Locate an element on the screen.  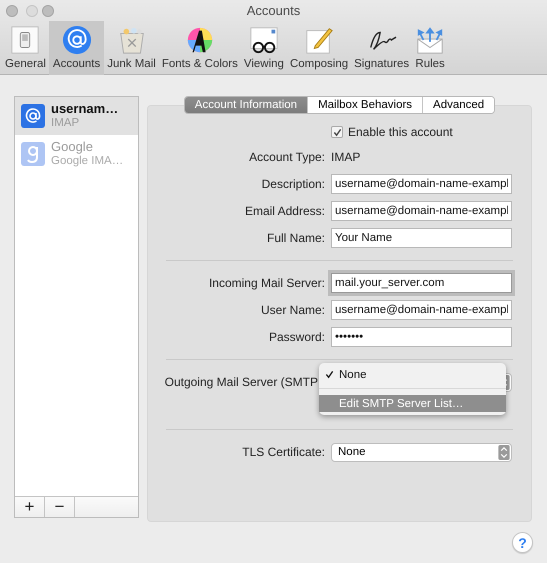
pencil-on-paper-icon is located at coordinates (319, 40).